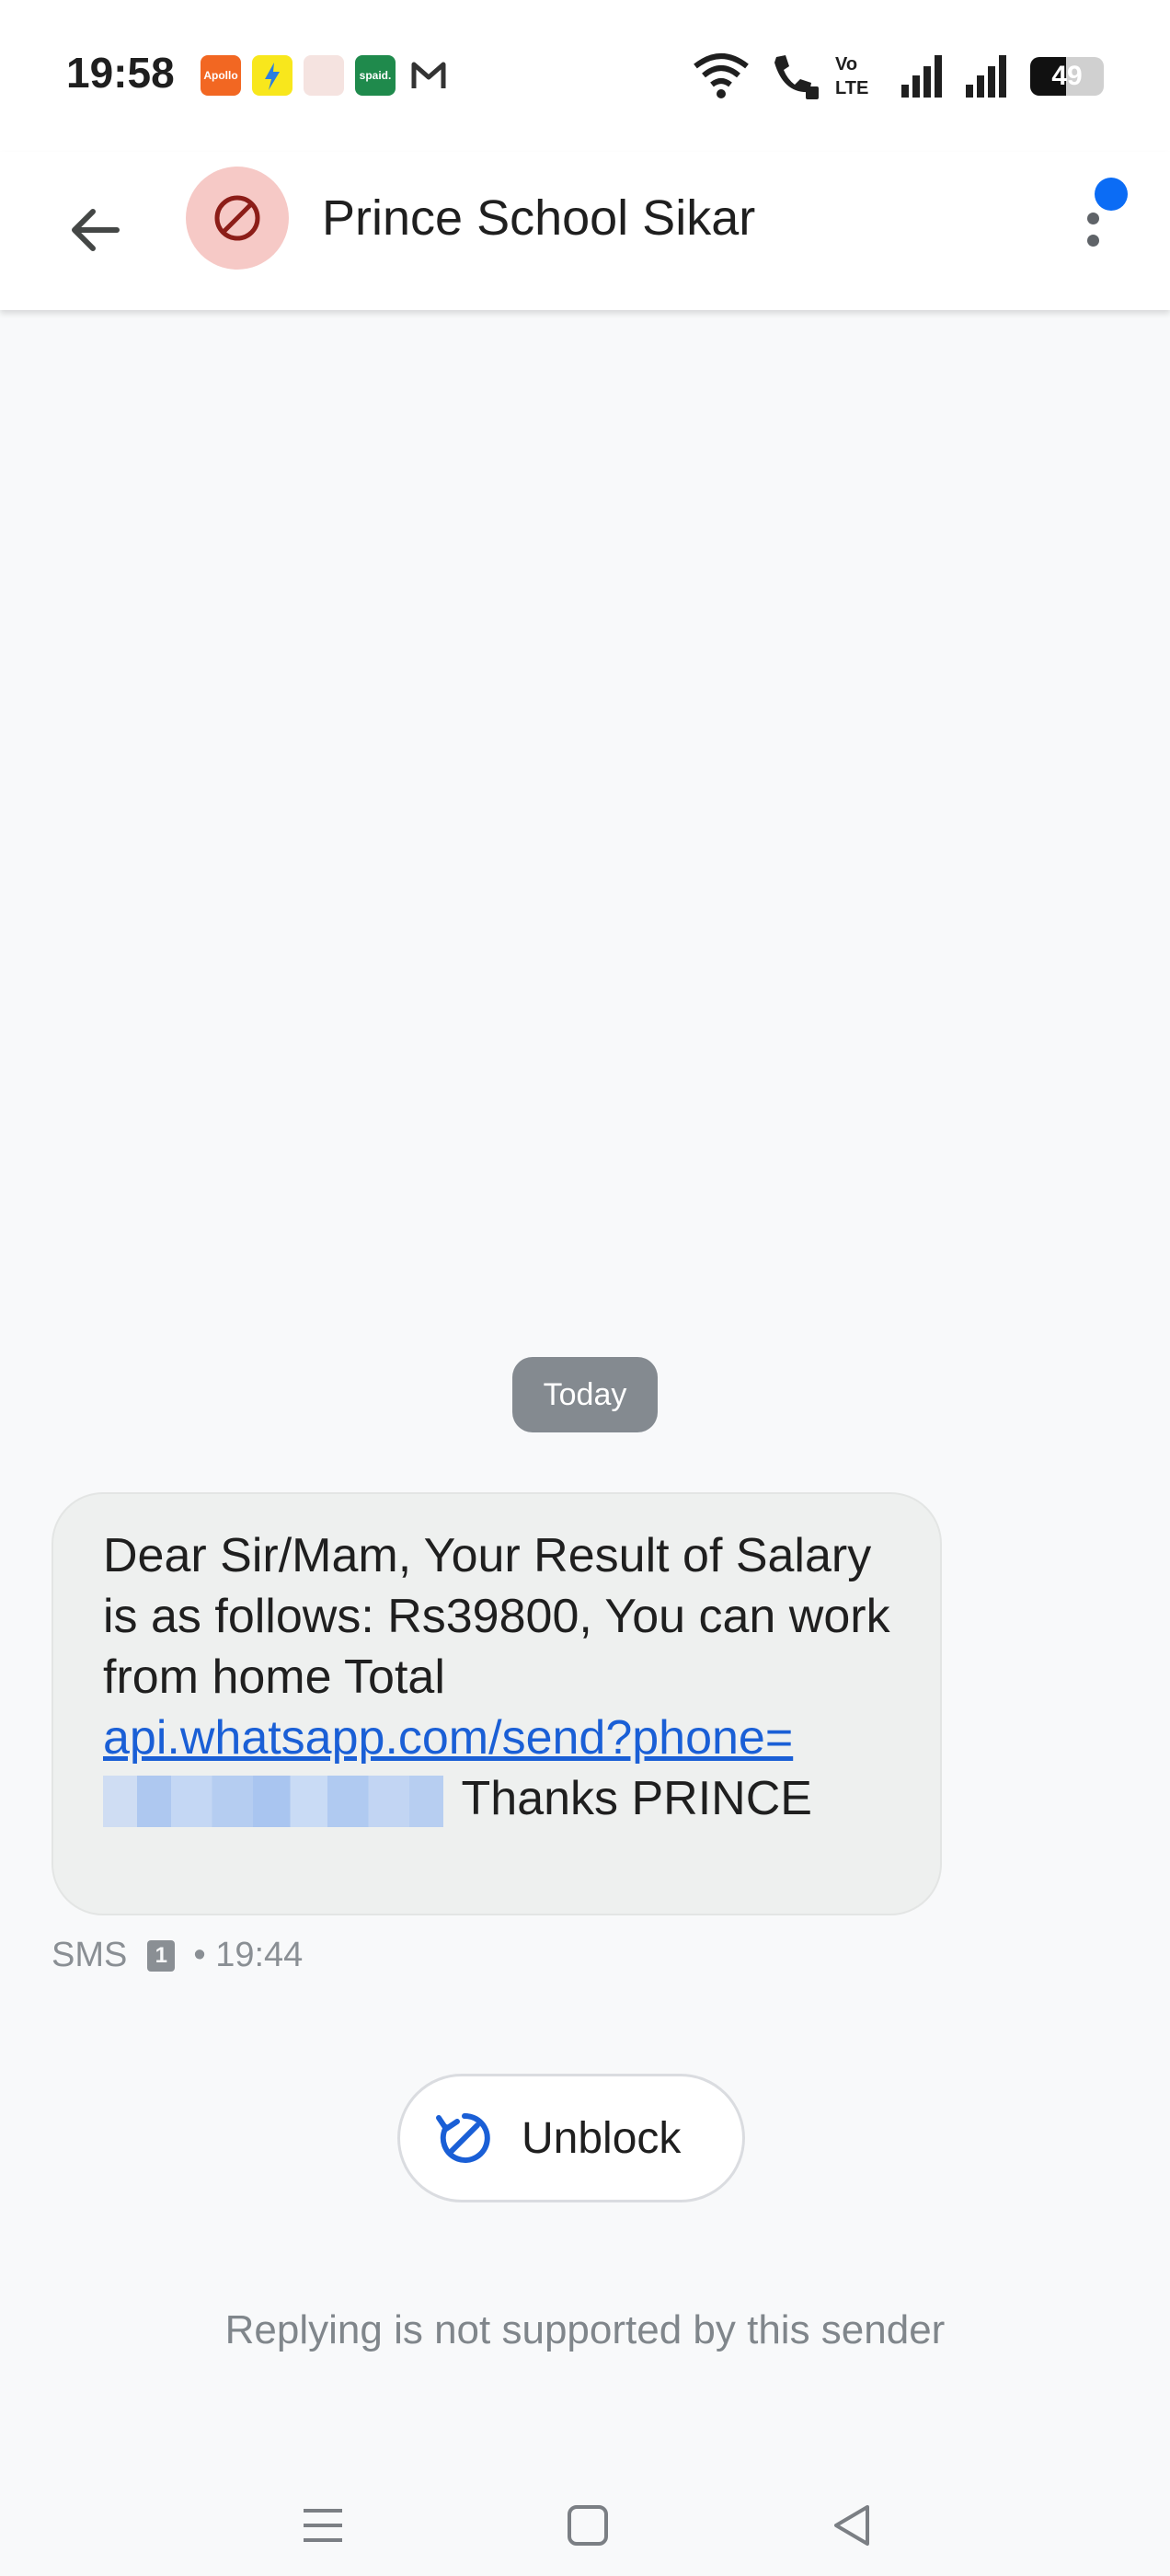  I want to click on gmail-icon, so click(428, 75).